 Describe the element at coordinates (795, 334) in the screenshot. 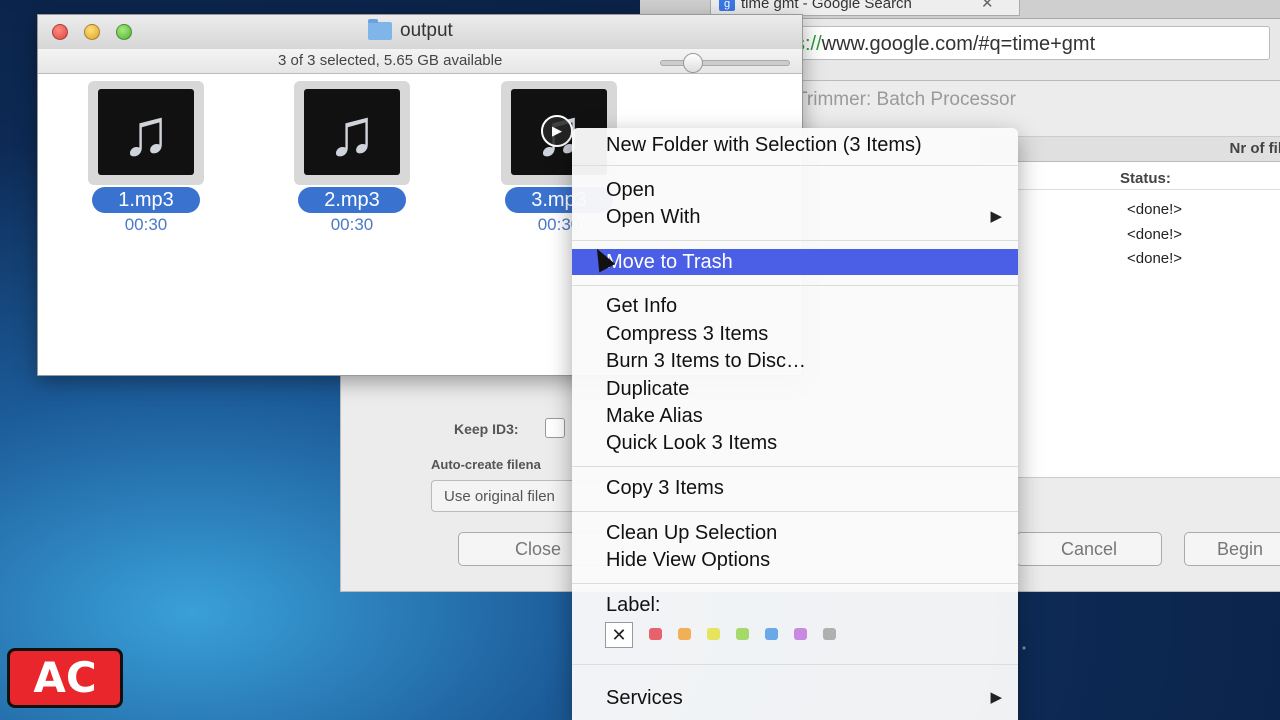

I see `menu-item-compress: Compress 3 Items` at that location.